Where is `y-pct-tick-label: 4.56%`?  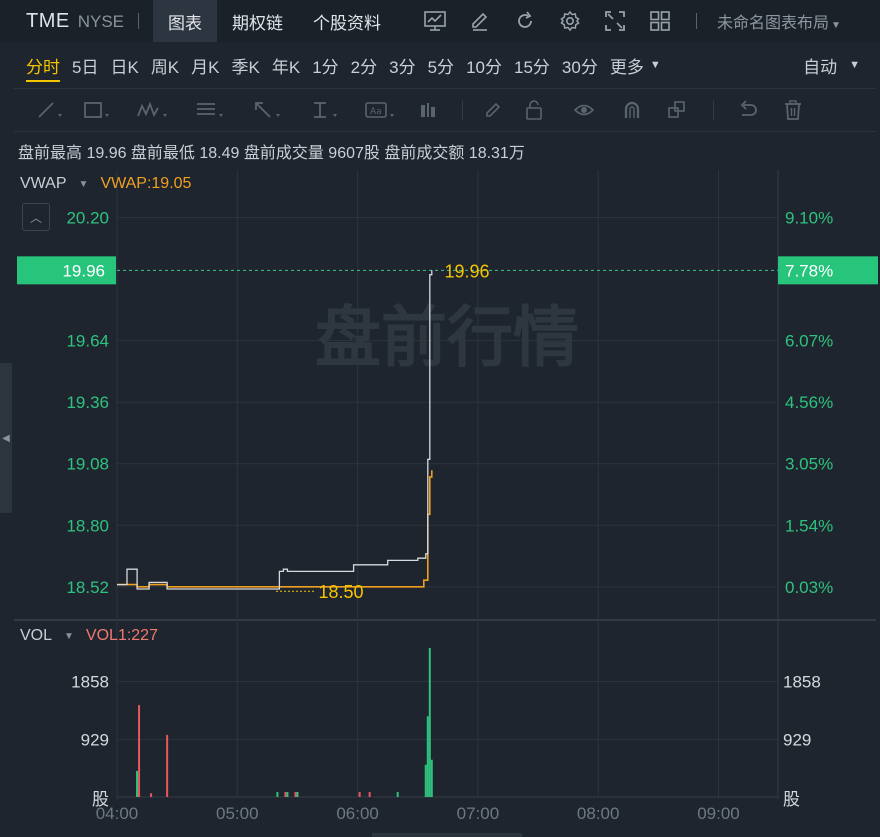 y-pct-tick-label: 4.56% is located at coordinates (809, 402).